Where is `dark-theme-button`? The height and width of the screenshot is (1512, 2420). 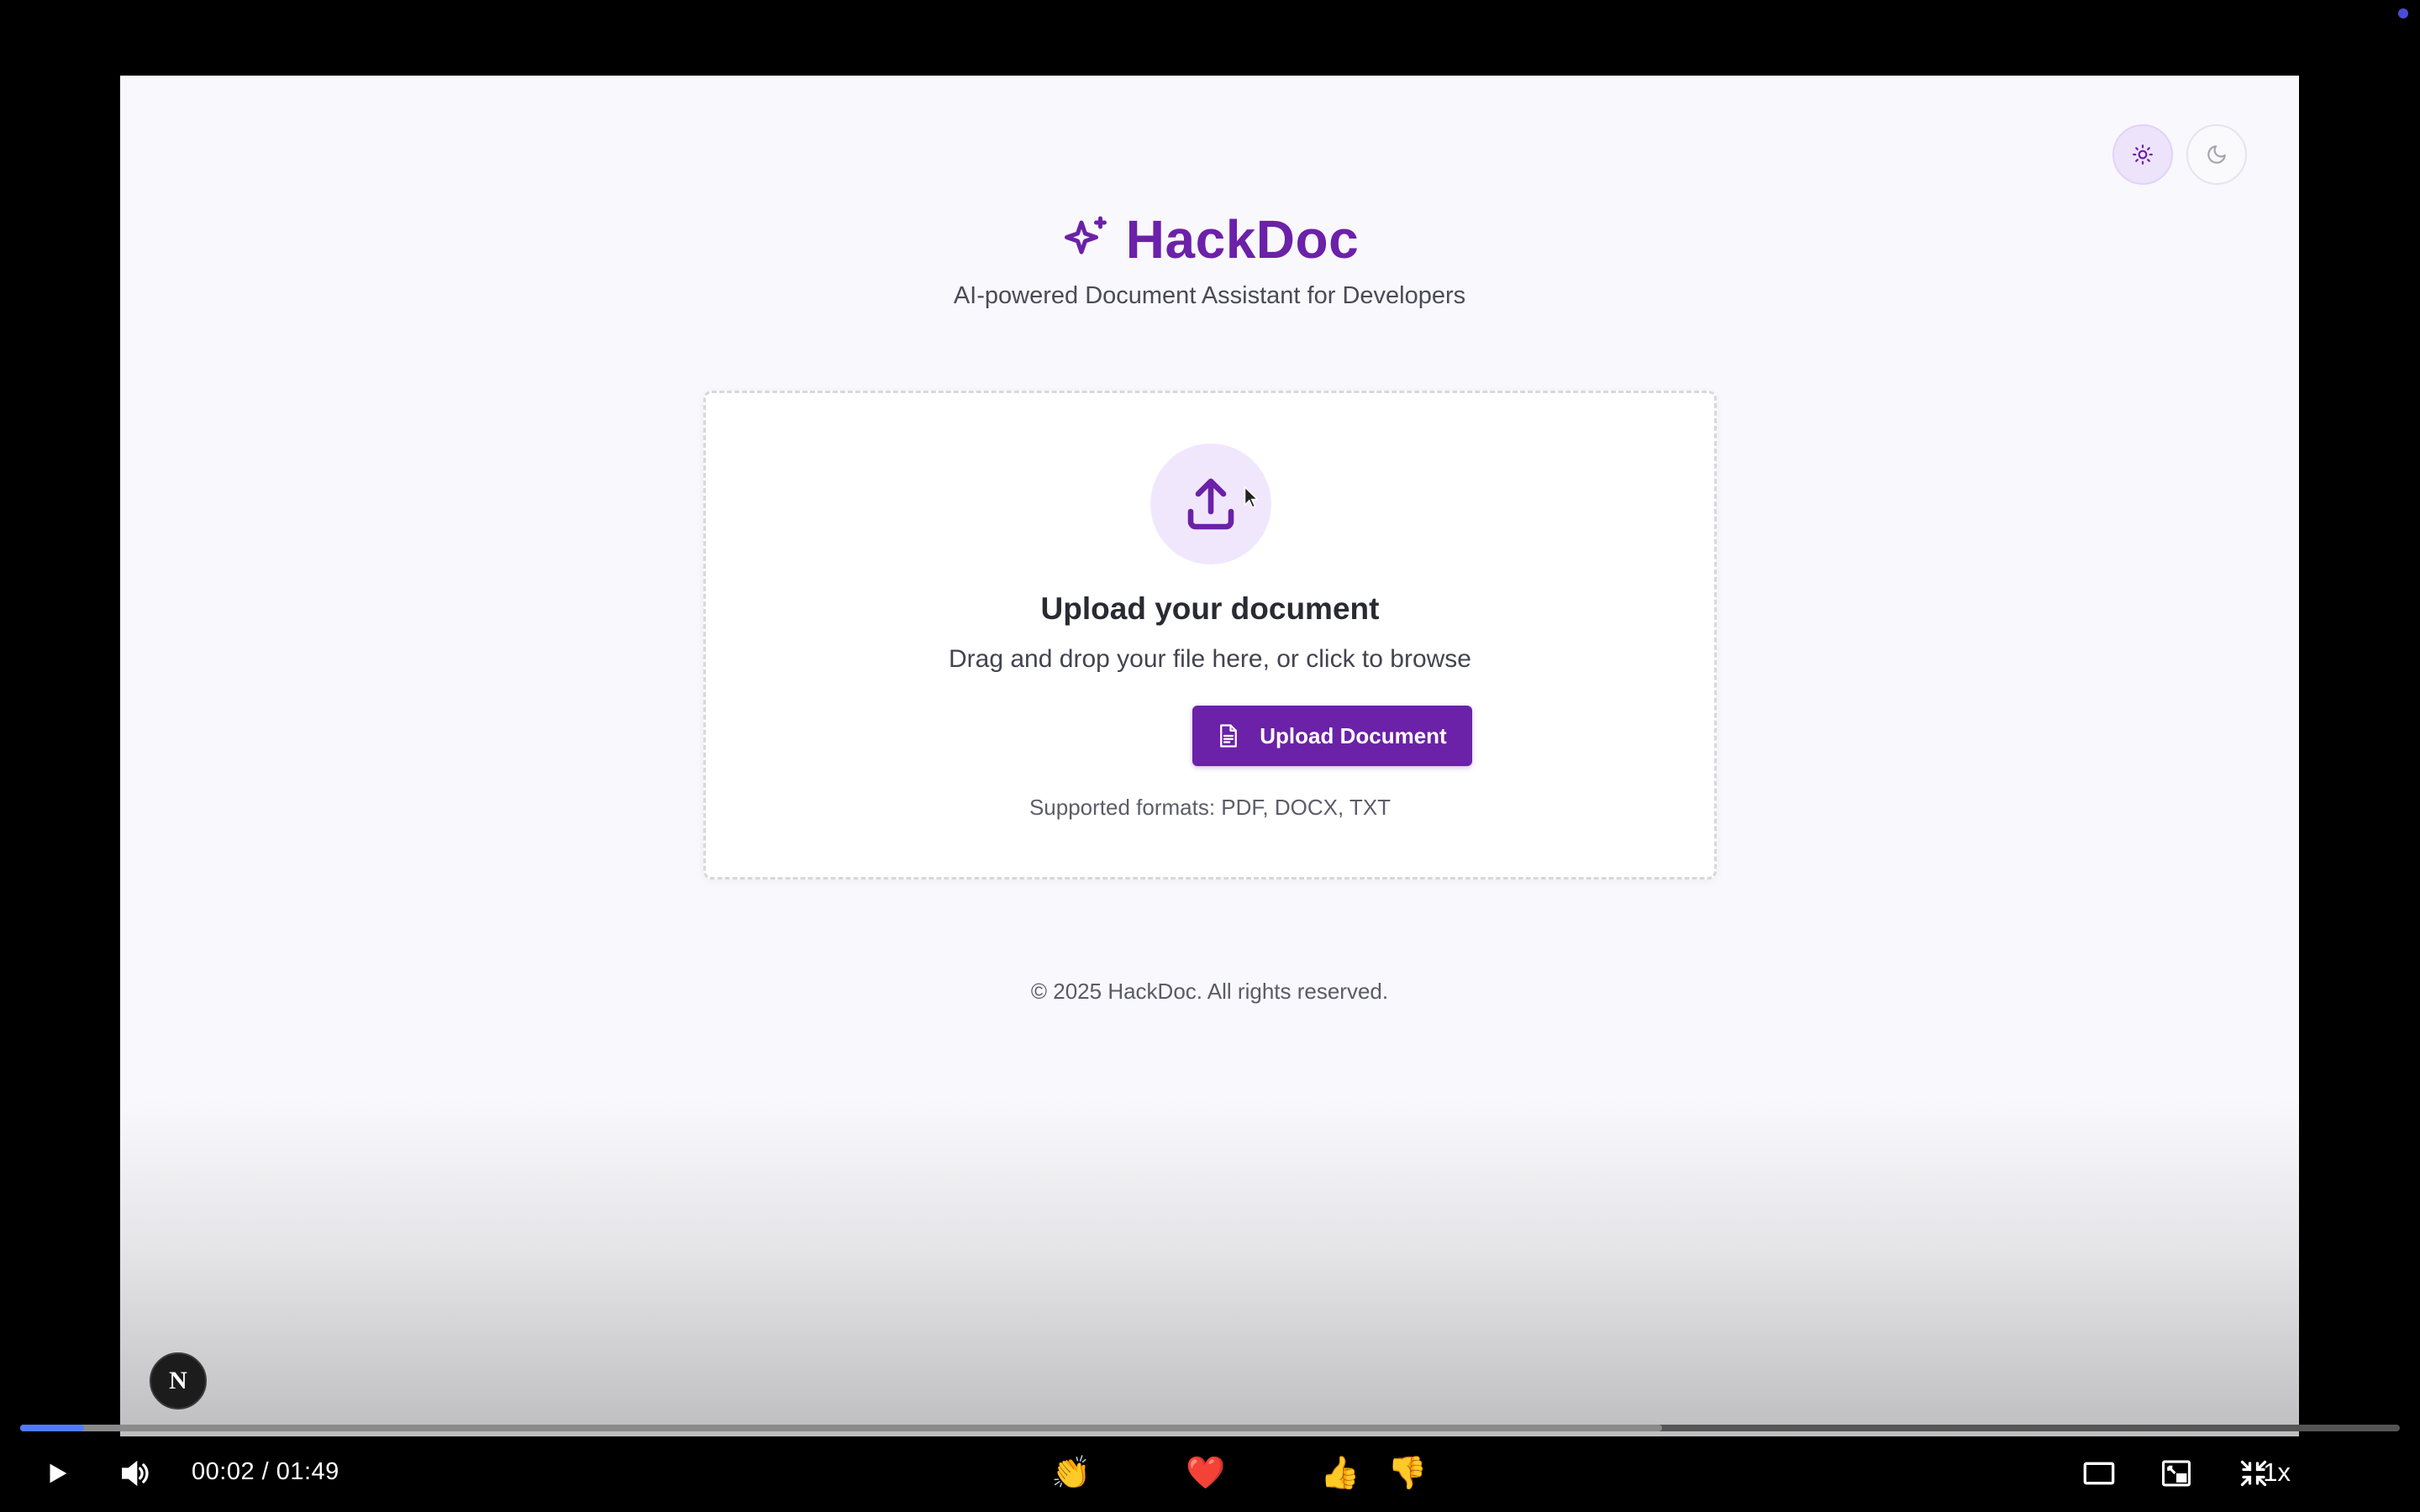 dark-theme-button is located at coordinates (2216, 154).